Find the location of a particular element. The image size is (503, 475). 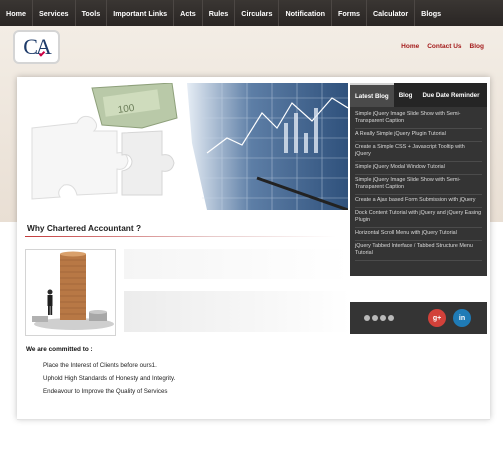

nav-services: Services is located at coordinates (54, 13).